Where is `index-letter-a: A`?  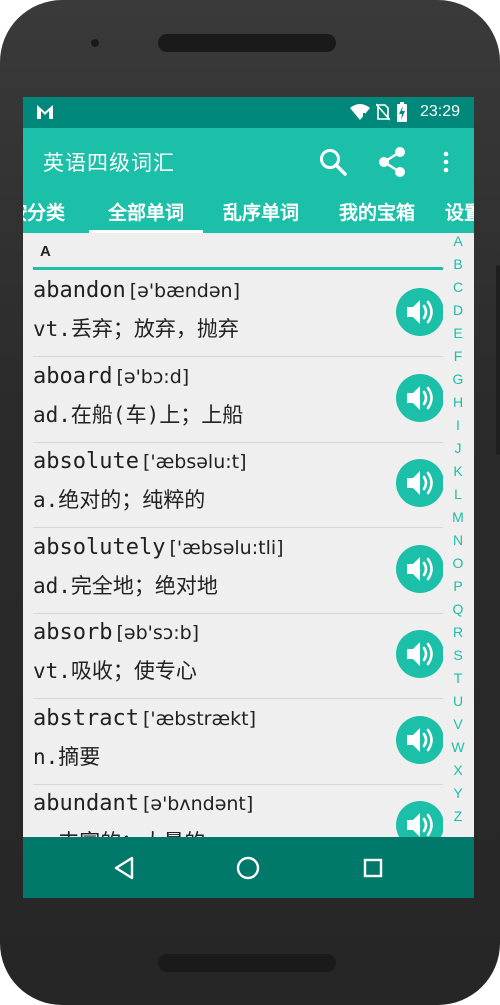 index-letter-a: A is located at coordinates (458, 241).